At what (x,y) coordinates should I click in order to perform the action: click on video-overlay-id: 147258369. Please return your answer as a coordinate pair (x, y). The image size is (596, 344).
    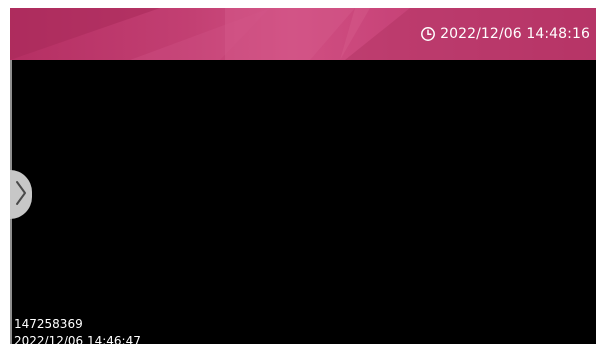
    Looking at the image, I should click on (48, 324).